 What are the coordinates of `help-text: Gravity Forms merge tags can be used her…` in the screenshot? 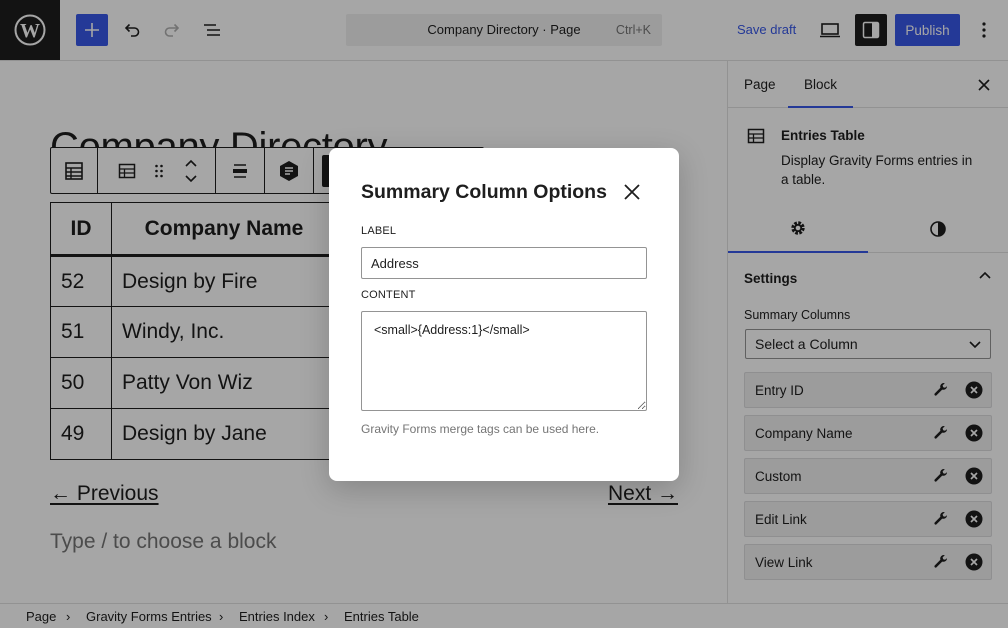 It's located at (480, 429).